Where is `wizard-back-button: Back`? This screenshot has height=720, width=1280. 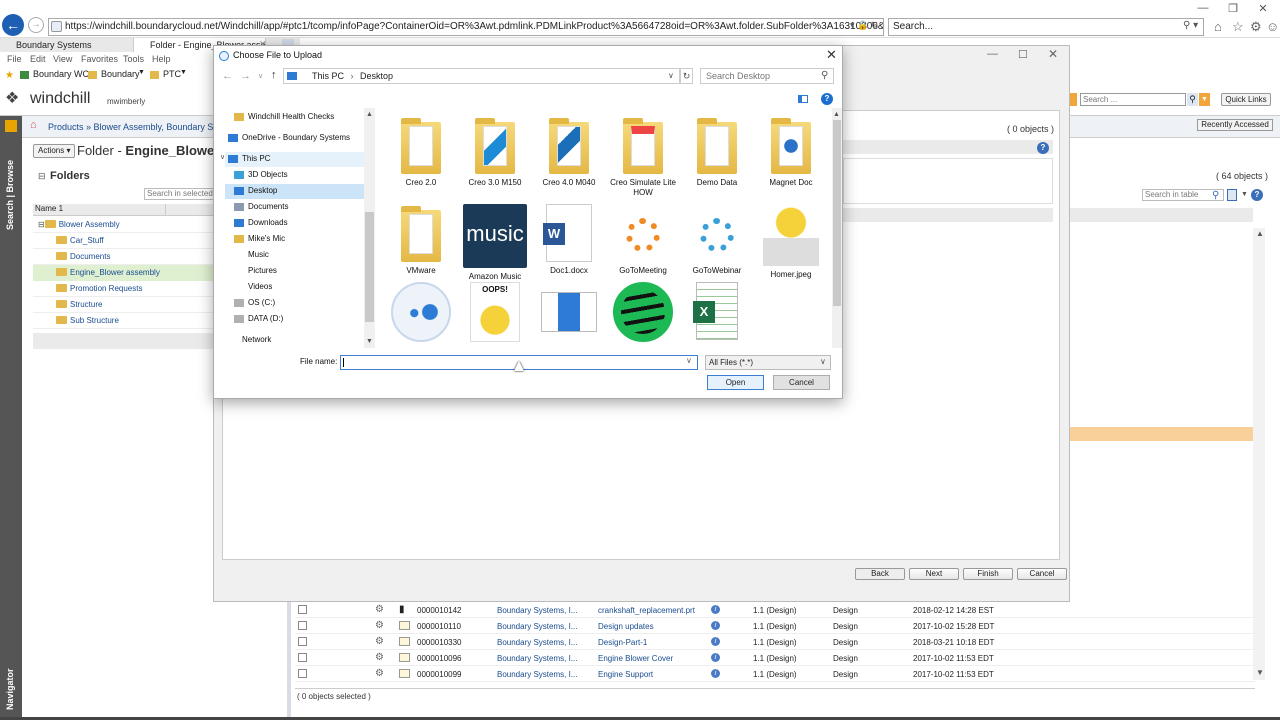 wizard-back-button: Back is located at coordinates (880, 574).